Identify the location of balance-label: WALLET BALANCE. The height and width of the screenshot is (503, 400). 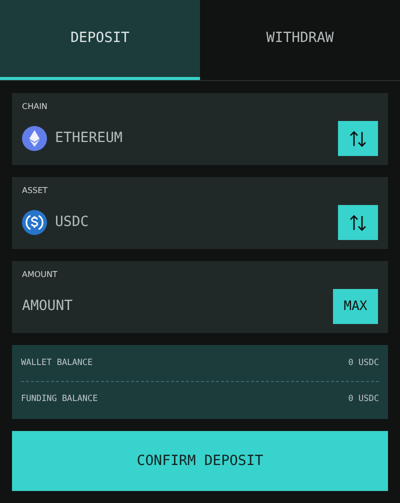
(57, 363).